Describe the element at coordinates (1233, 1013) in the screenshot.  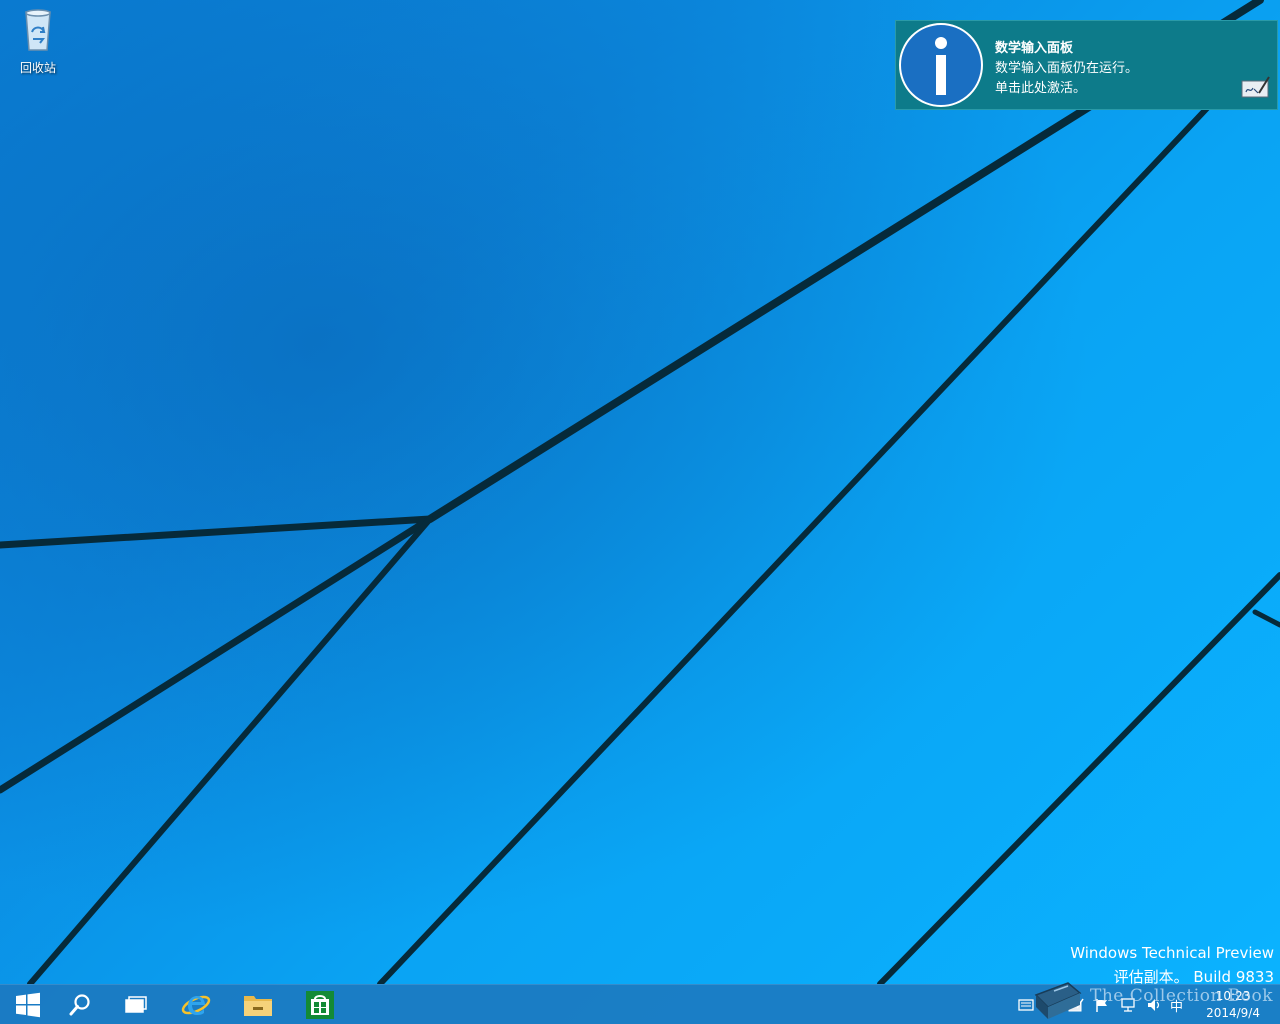
I see `clock-date: 2014/9/4` at that location.